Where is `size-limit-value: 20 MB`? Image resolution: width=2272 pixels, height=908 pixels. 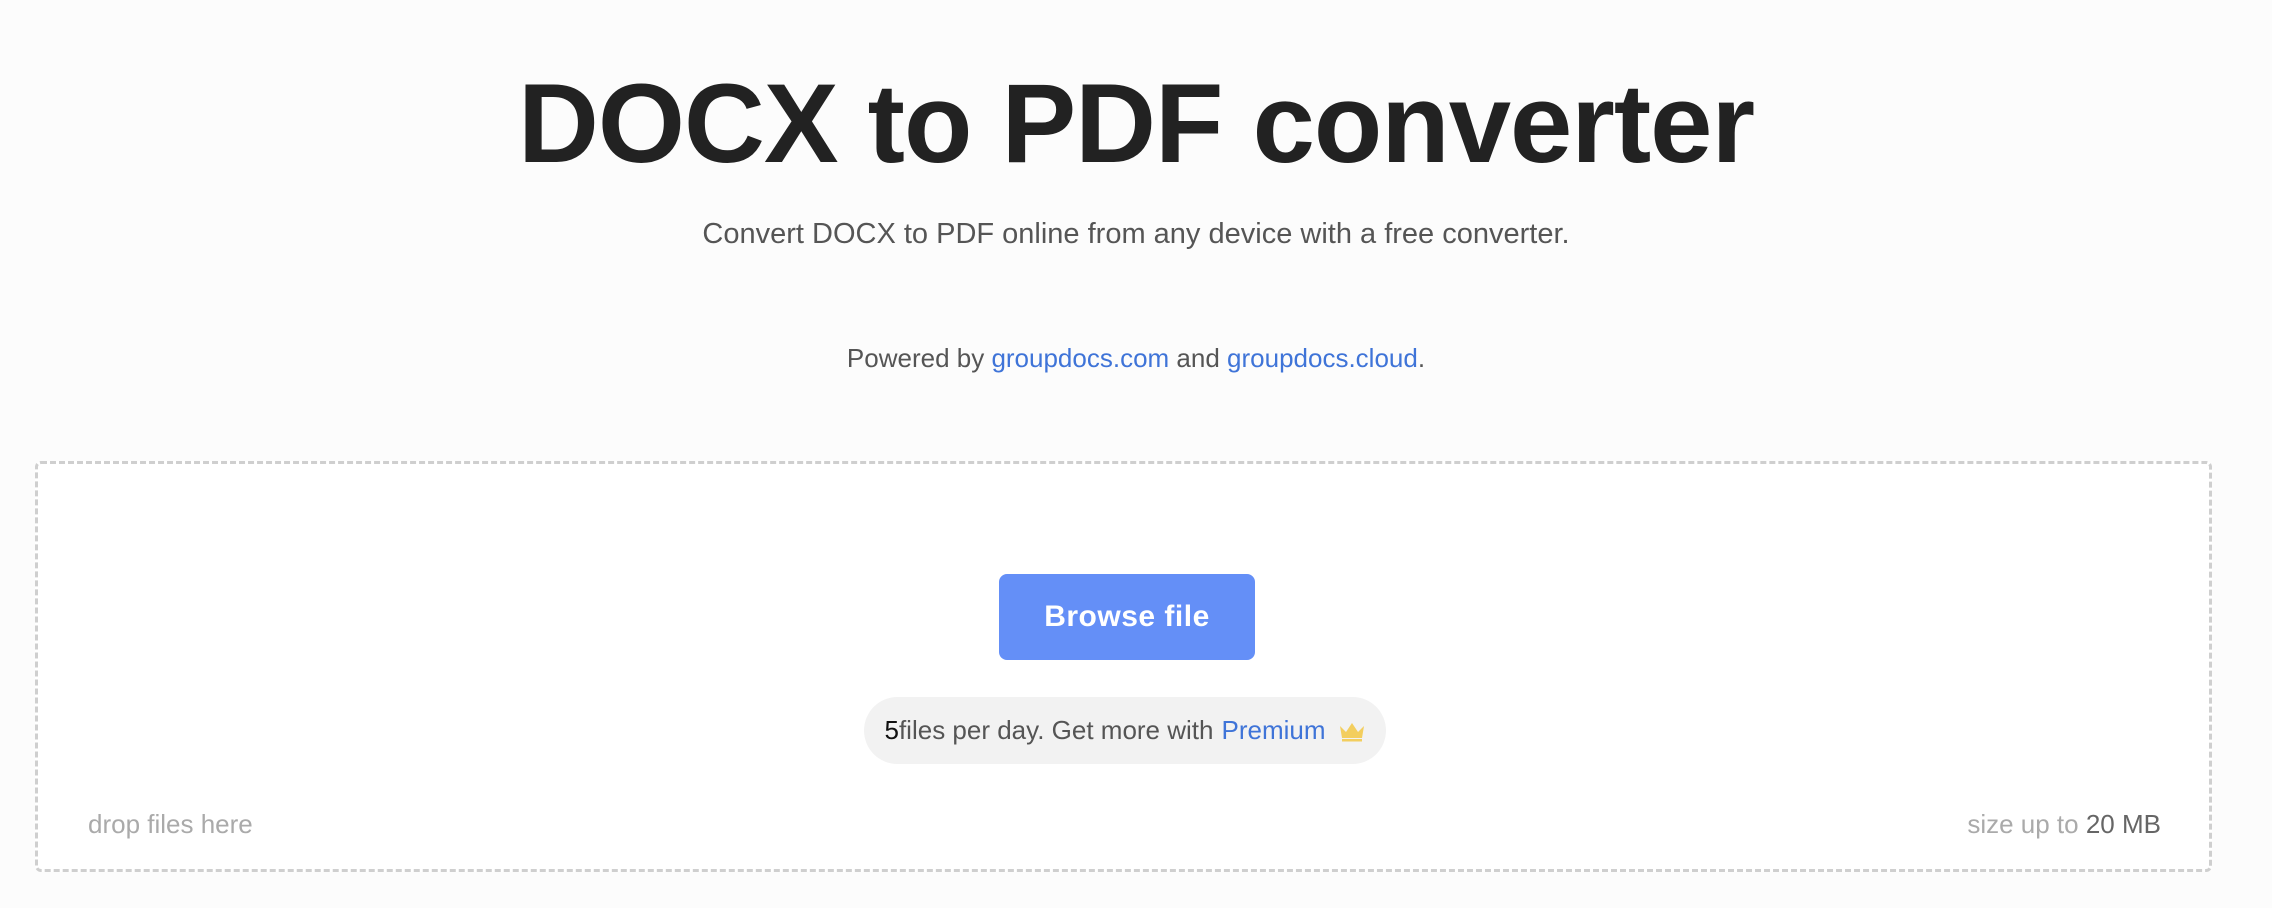 size-limit-value: 20 MB is located at coordinates (2123, 824).